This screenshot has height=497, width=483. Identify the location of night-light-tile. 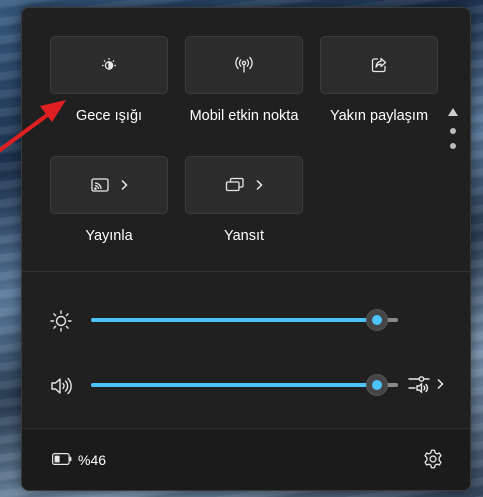
(109, 65).